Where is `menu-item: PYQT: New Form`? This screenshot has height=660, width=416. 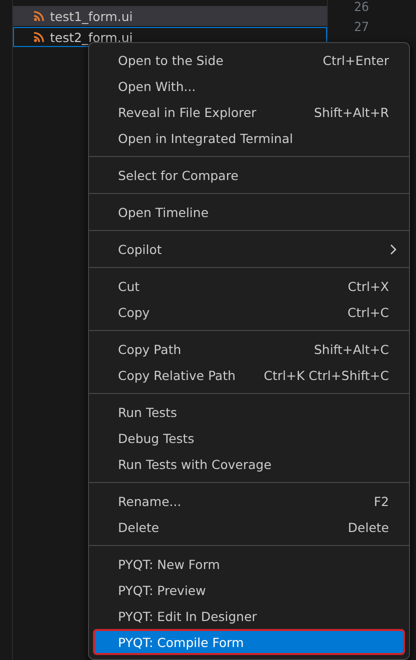 menu-item: PYQT: New Form is located at coordinates (249, 564).